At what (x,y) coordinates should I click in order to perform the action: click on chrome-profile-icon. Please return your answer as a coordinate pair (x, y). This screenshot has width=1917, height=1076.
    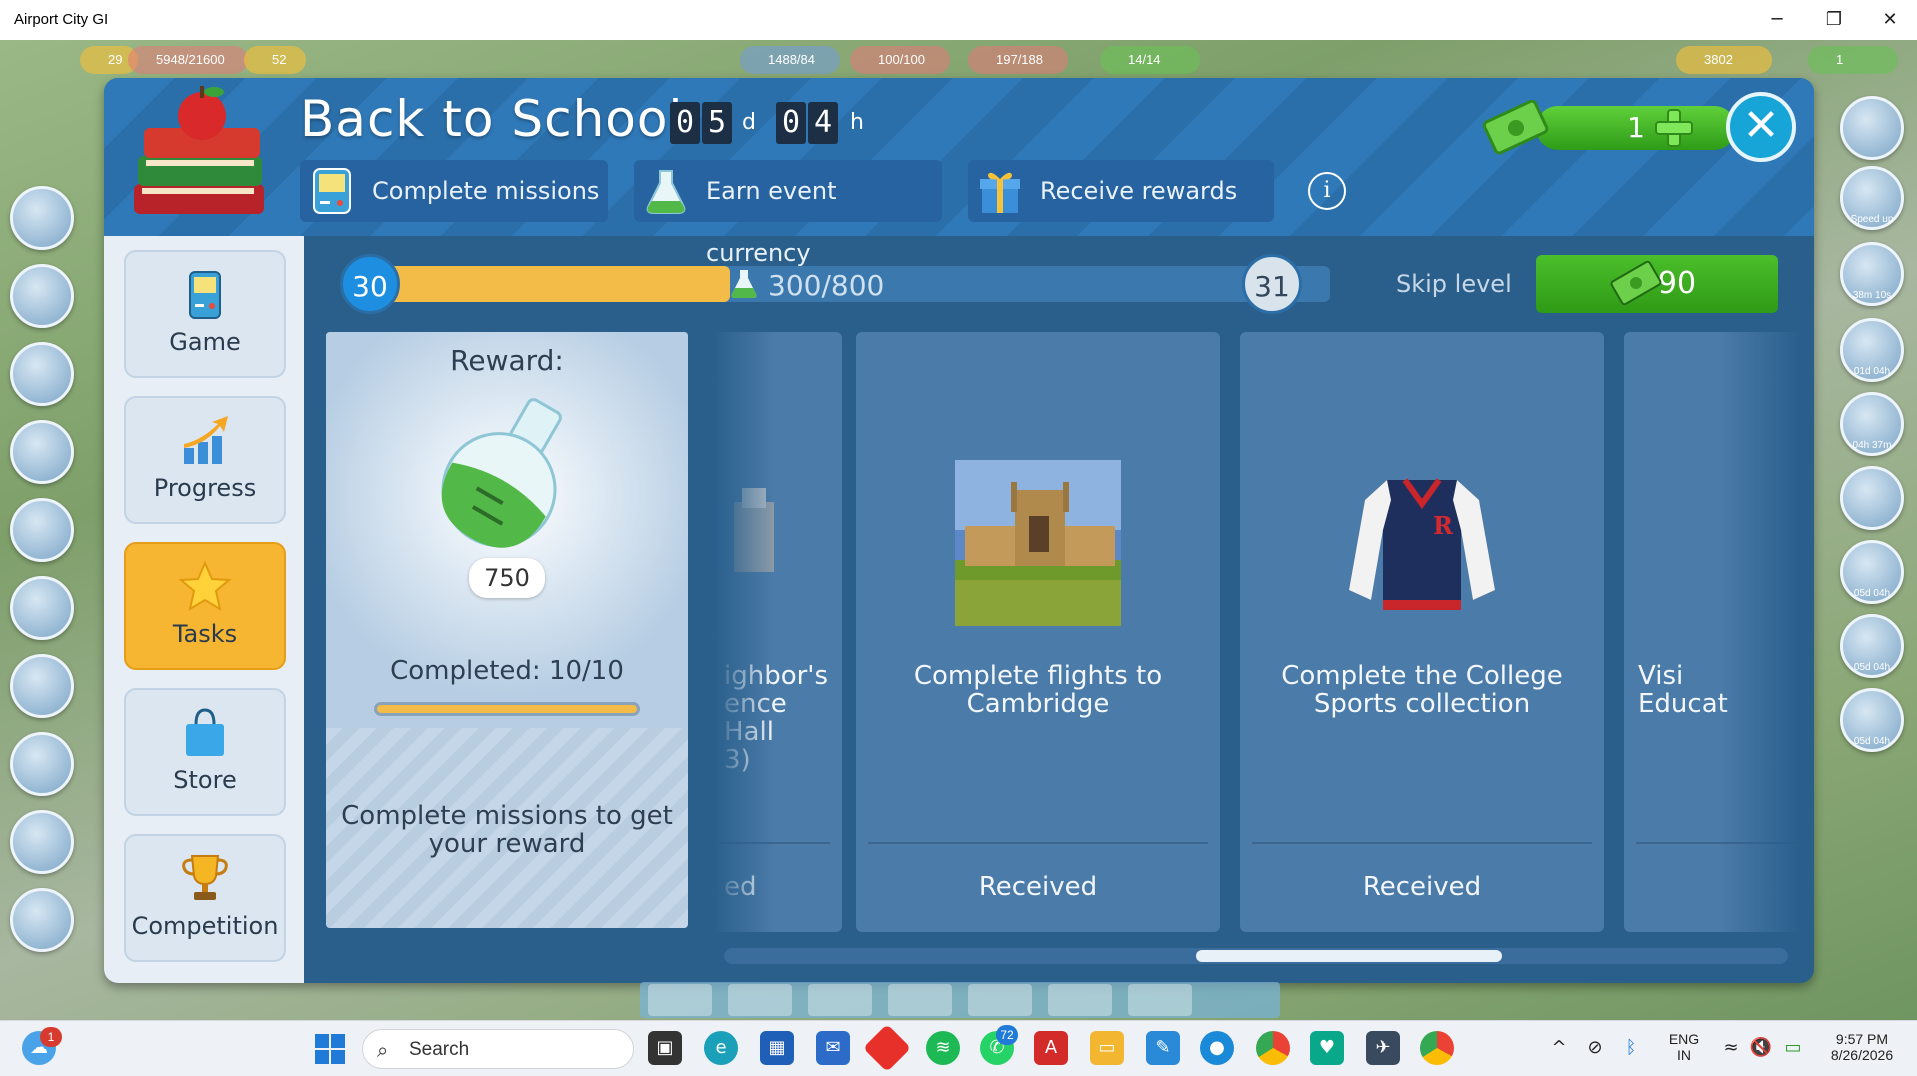
    Looking at the image, I should click on (1437, 1048).